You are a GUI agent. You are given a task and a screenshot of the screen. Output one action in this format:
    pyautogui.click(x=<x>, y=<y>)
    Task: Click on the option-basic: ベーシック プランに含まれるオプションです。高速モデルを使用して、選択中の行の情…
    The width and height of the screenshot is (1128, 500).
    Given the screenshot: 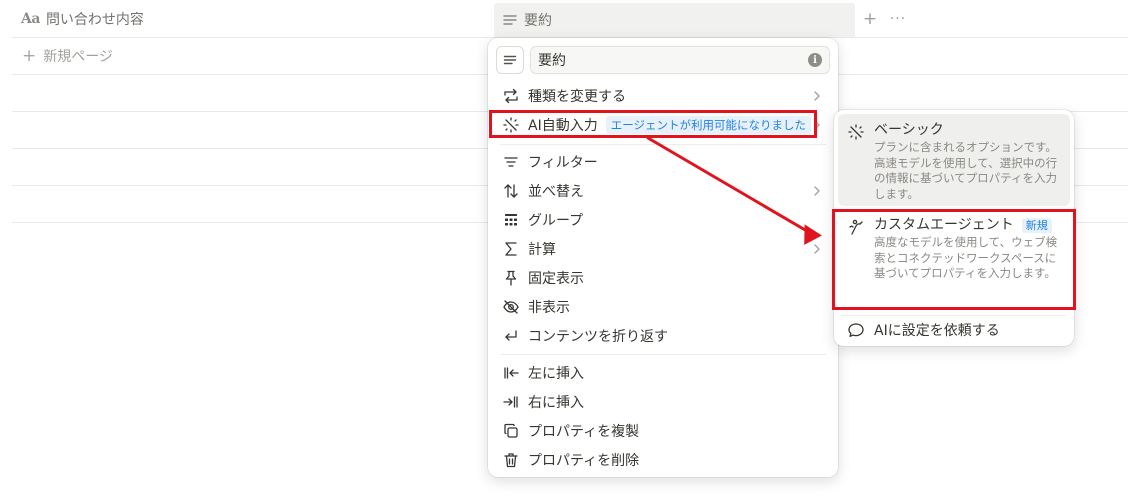 What is the action you would take?
    pyautogui.click(x=954, y=160)
    